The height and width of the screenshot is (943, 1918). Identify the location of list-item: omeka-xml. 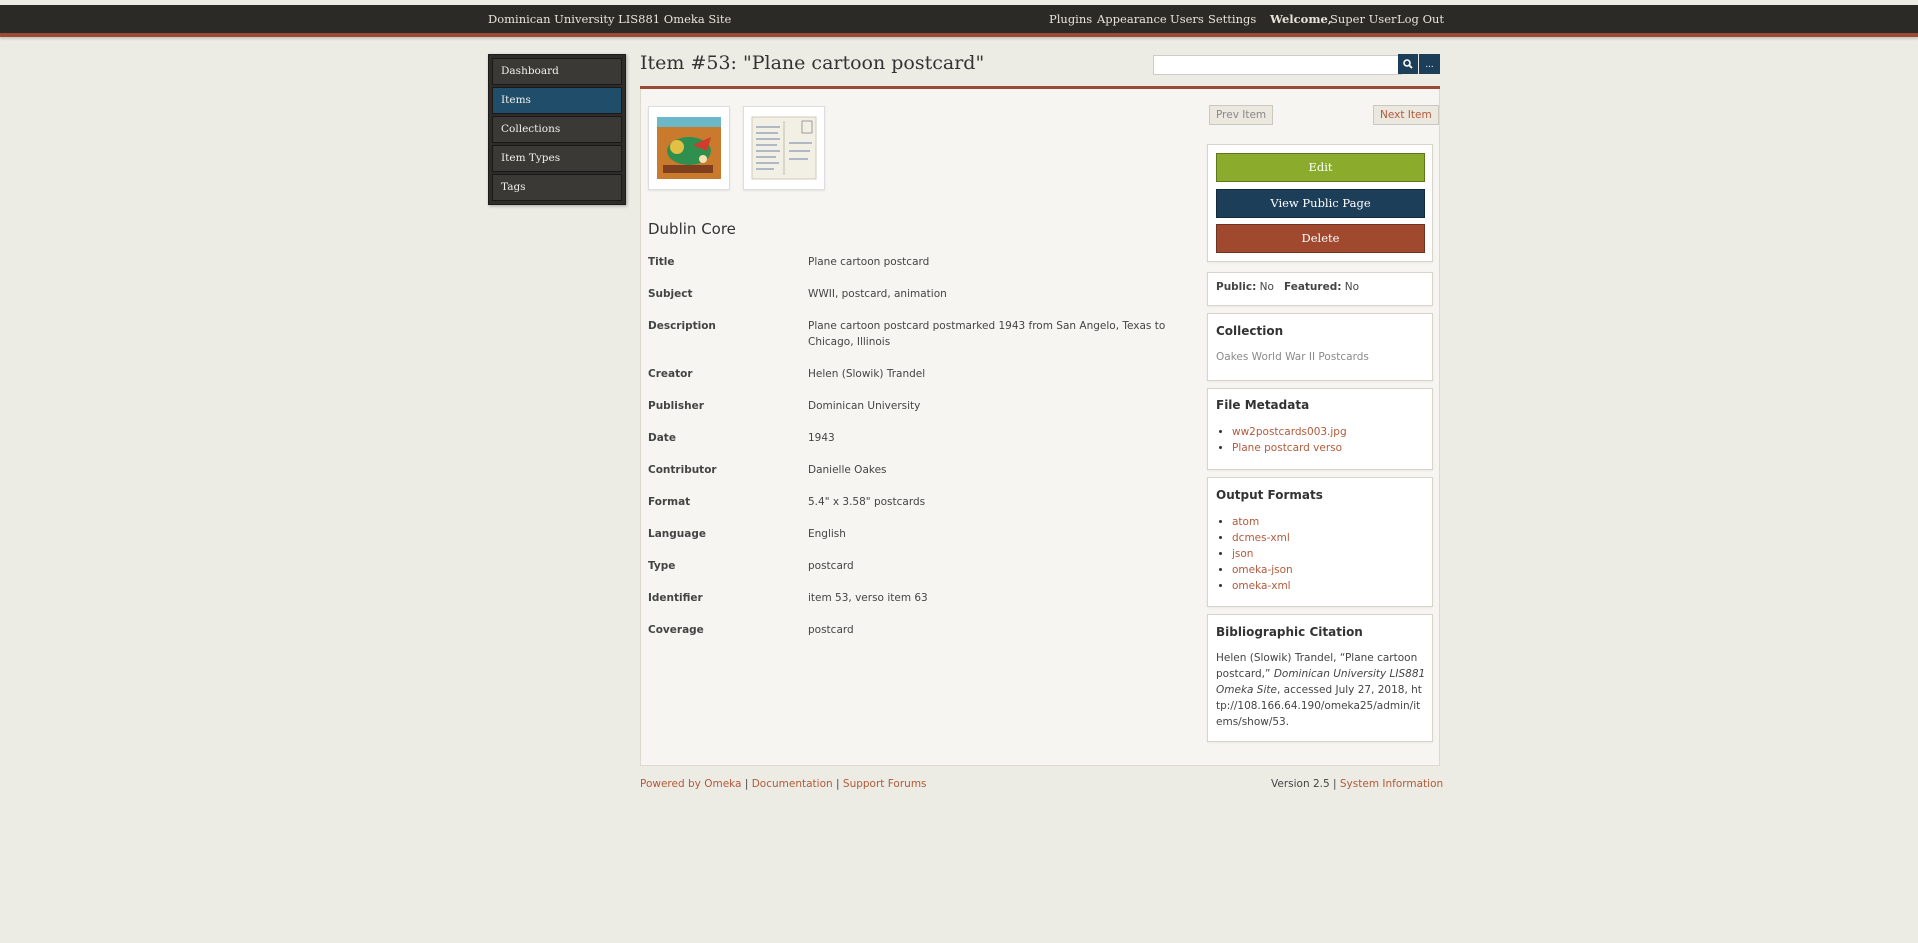
(1262, 586).